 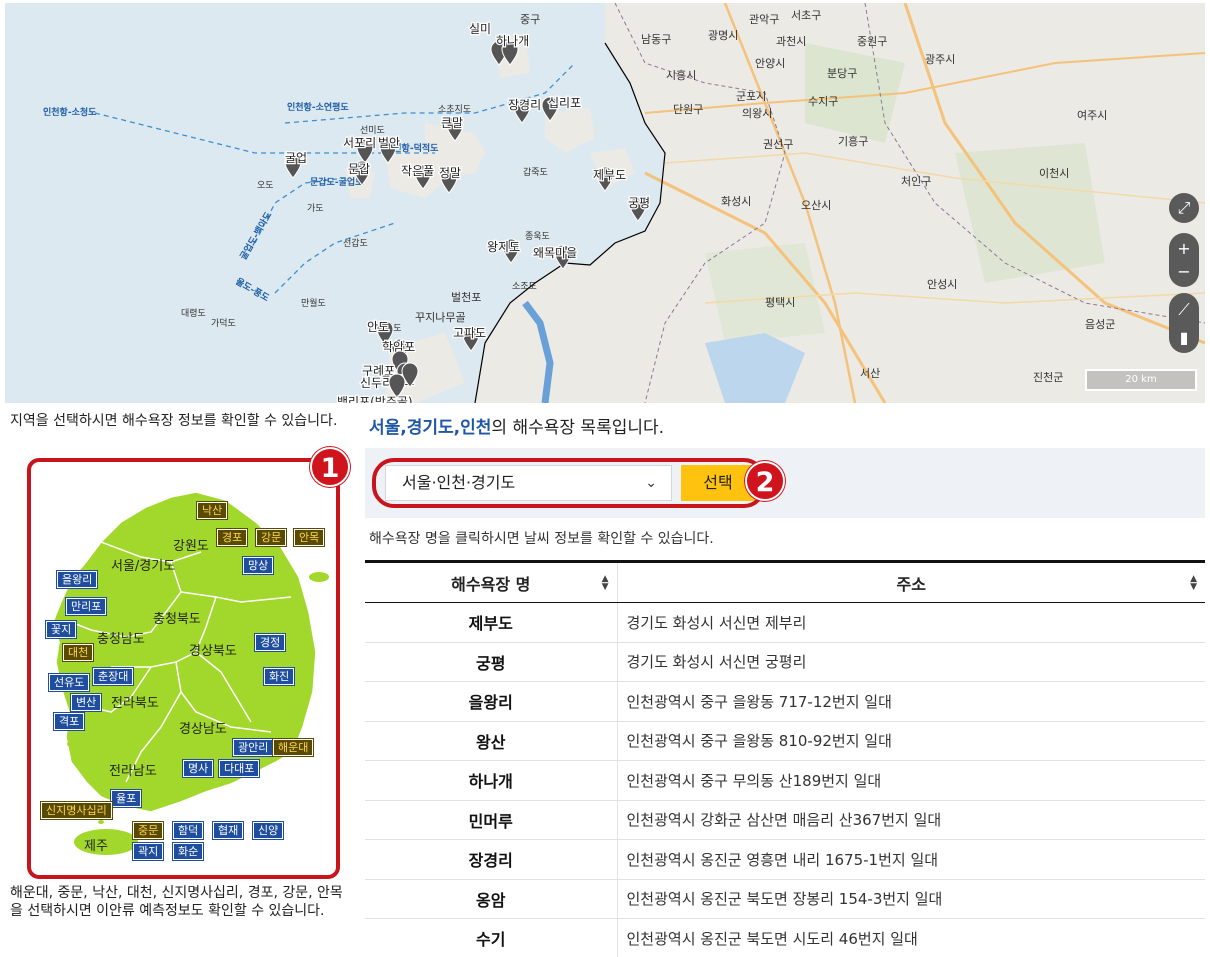 What do you see at coordinates (86, 606) in the screenshot?
I see `beach-tag: 만리포` at bounding box center [86, 606].